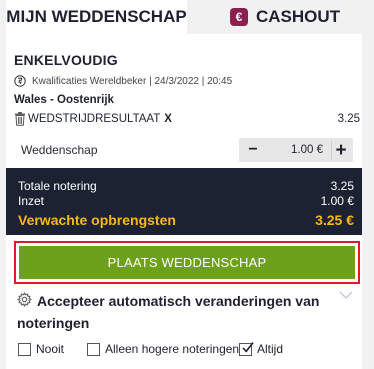 The width and height of the screenshot is (374, 369). Describe the element at coordinates (337, 201) in the screenshot. I see `stake-summary-value: 1.00 €` at that location.